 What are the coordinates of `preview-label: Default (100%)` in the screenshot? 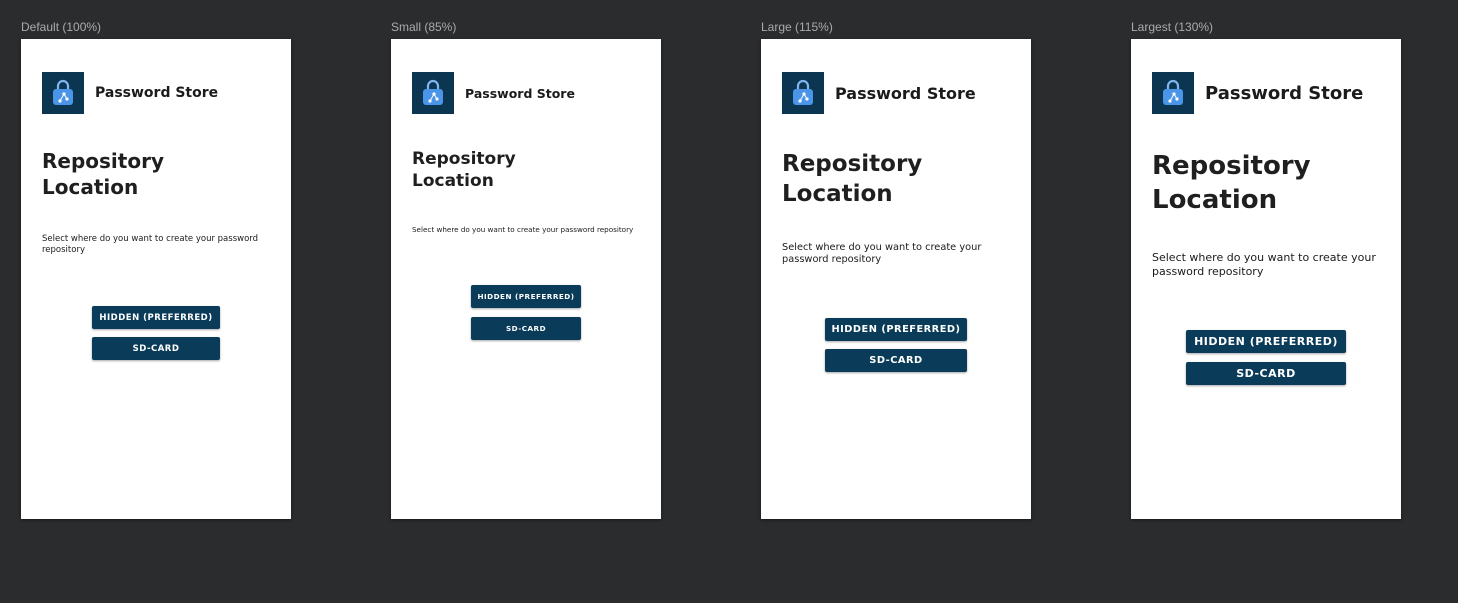 It's located at (61, 27).